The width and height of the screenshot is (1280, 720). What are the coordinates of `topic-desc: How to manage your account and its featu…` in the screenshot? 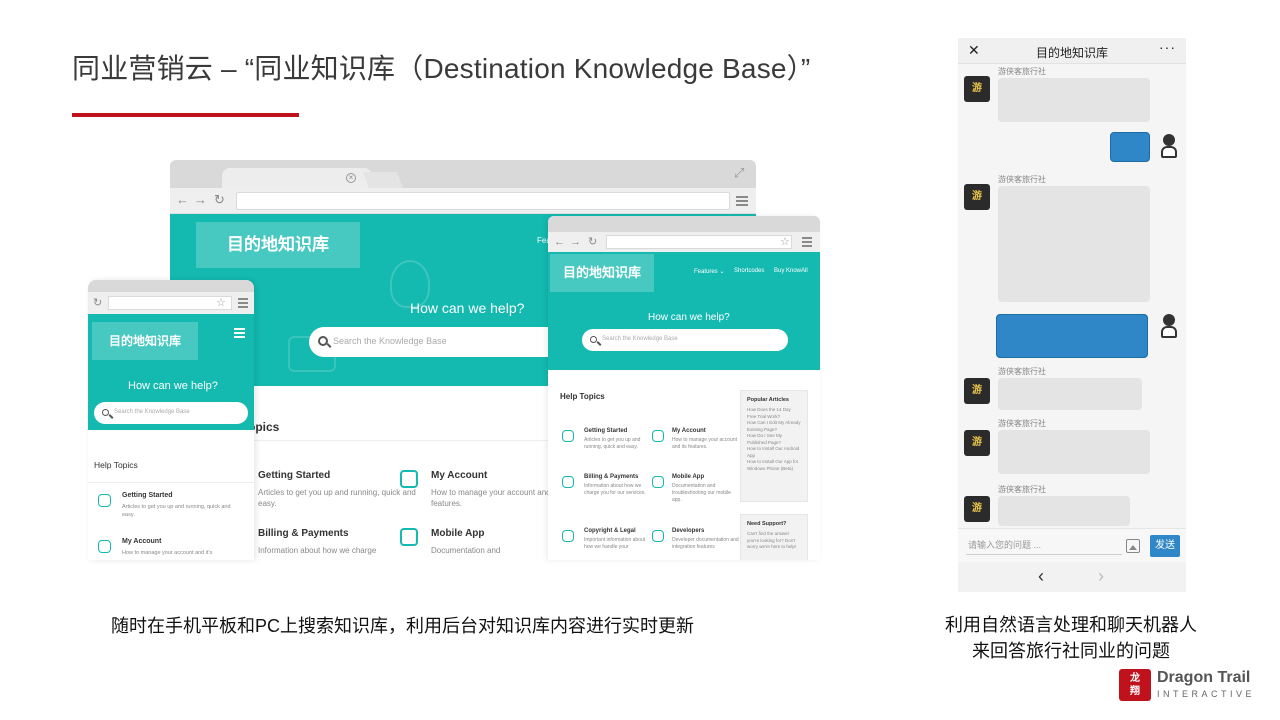 It's located at (705, 443).